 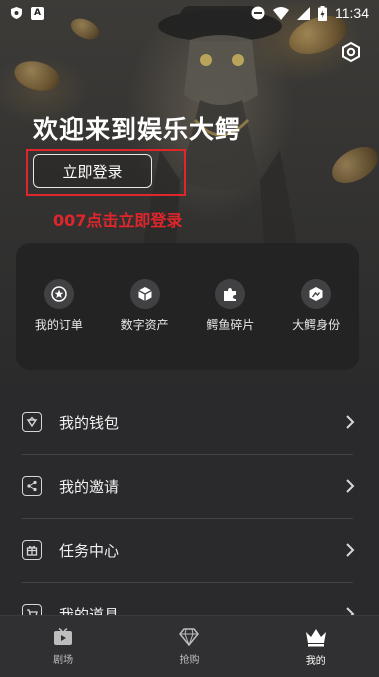 What do you see at coordinates (58, 294) in the screenshot?
I see `star-icon` at bounding box center [58, 294].